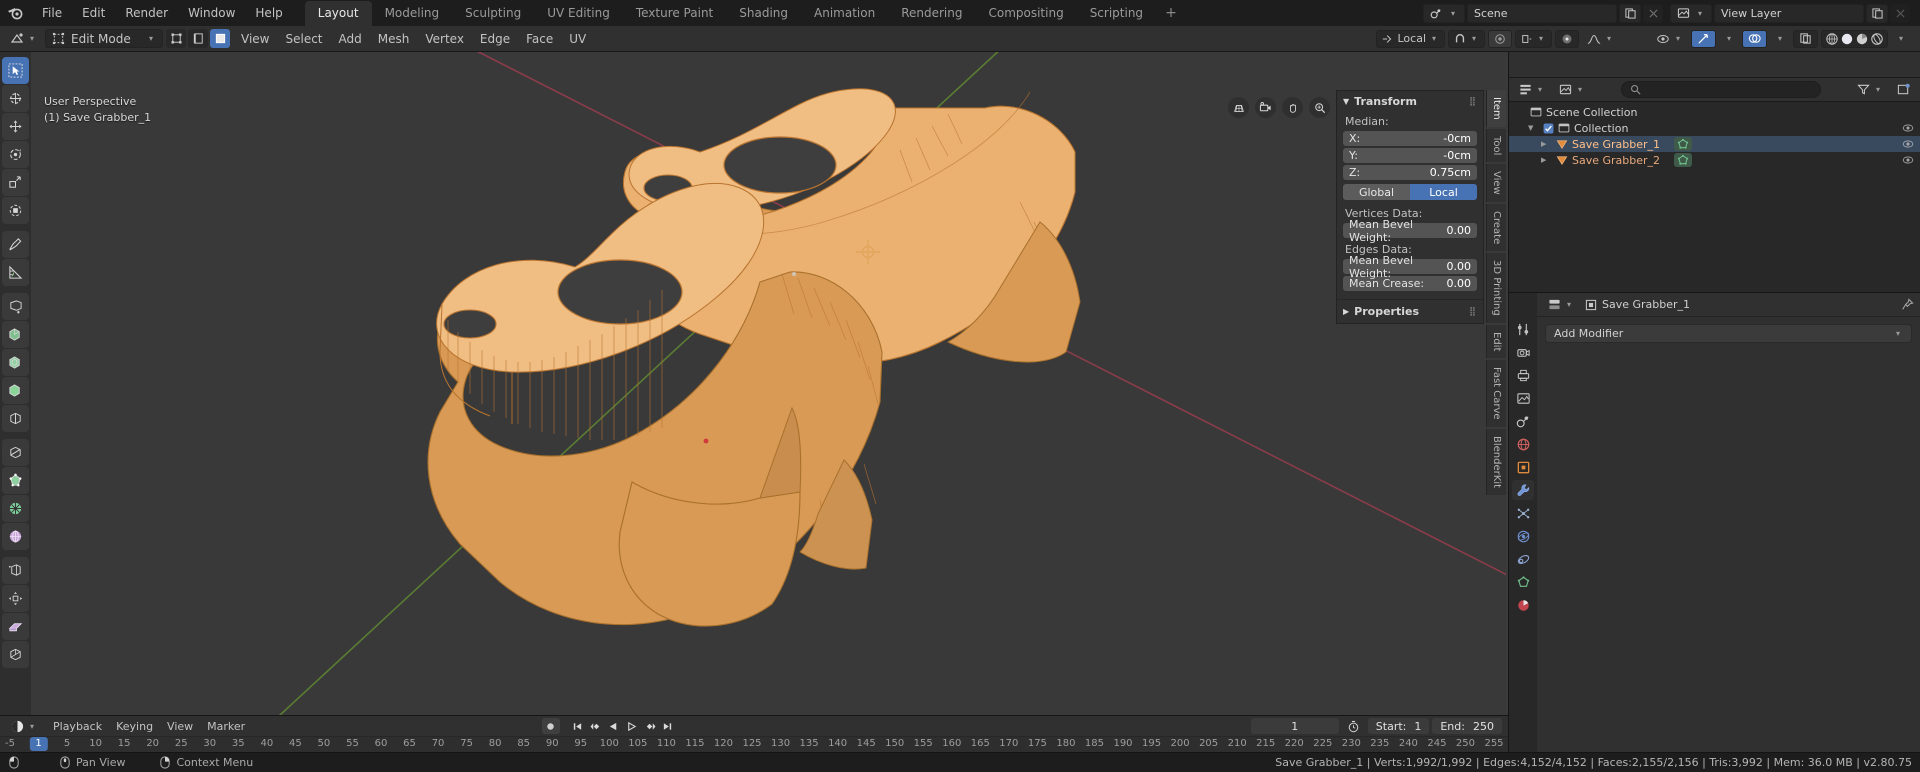 This screenshot has width=1920, height=772. What do you see at coordinates (15, 70) in the screenshot?
I see `tweak-tool` at bounding box center [15, 70].